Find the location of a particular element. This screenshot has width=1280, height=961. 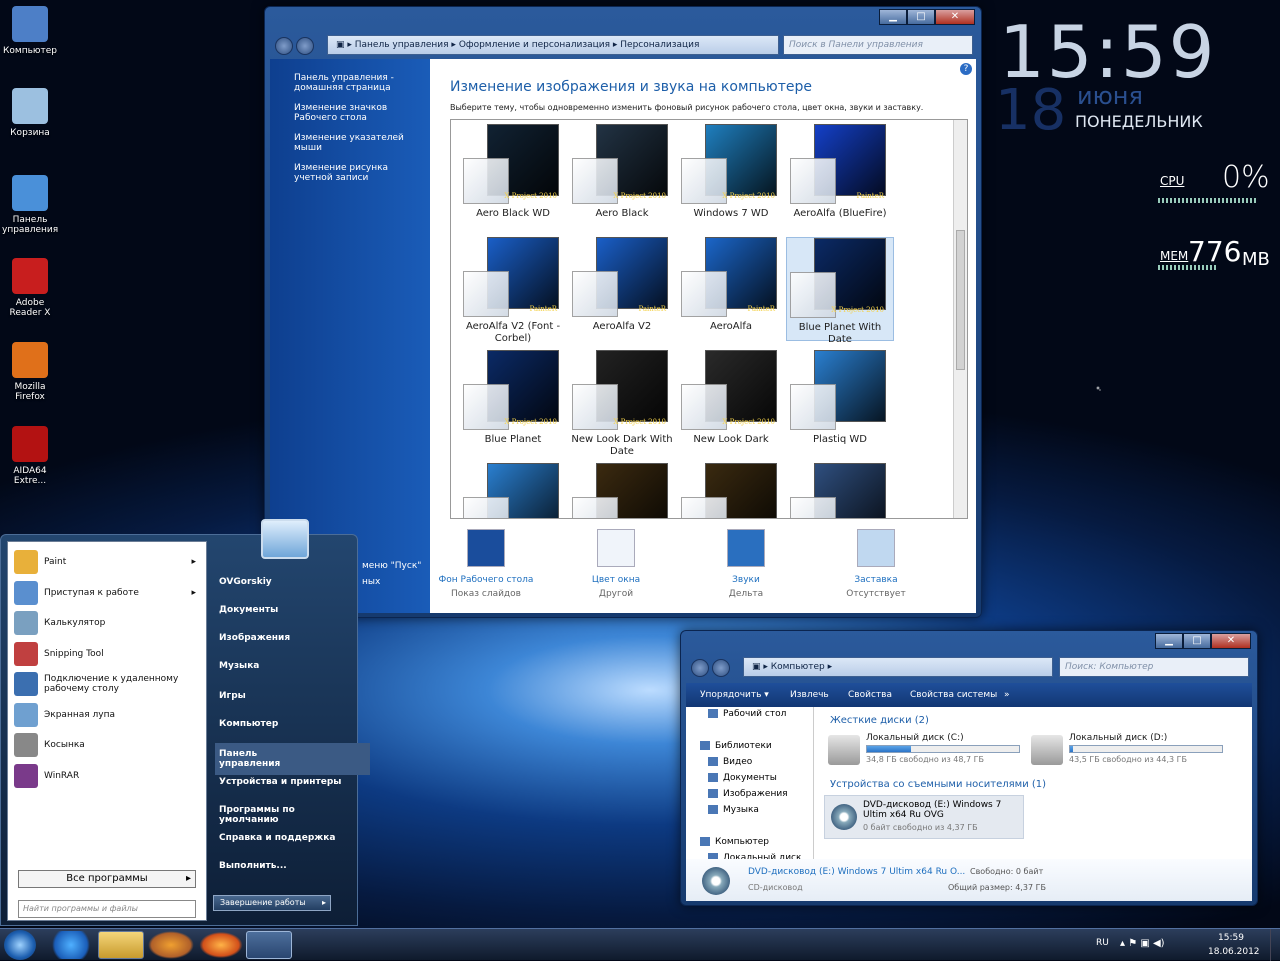

start-right-item: Компьютер is located at coordinates (248, 724).